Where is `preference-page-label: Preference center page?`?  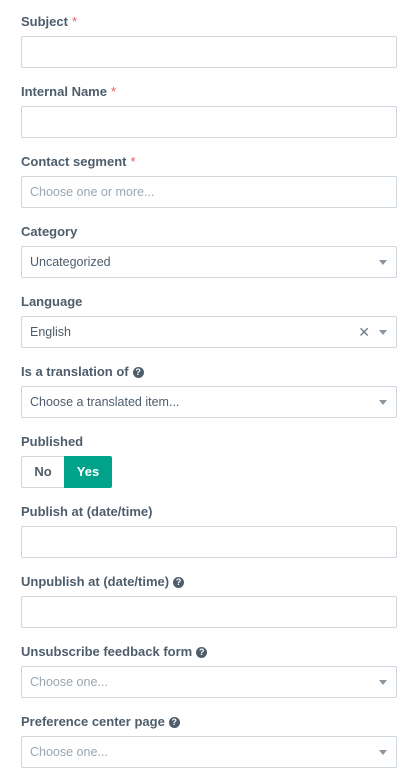
preference-page-label: Preference center page? is located at coordinates (209, 722).